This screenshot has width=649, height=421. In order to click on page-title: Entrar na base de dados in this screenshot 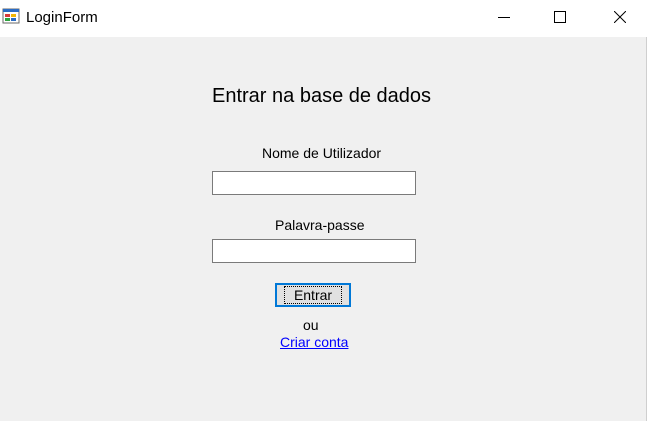, I will do `click(322, 96)`.